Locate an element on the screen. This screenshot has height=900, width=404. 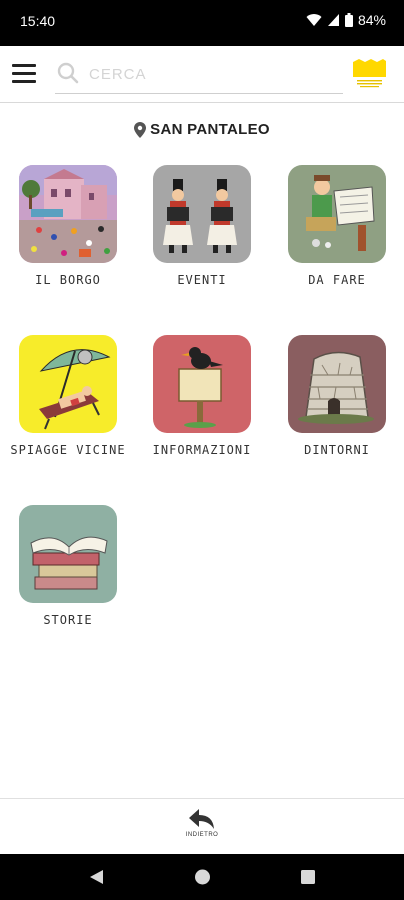
tile-label: DINTORNI is located at coordinates (337, 450).